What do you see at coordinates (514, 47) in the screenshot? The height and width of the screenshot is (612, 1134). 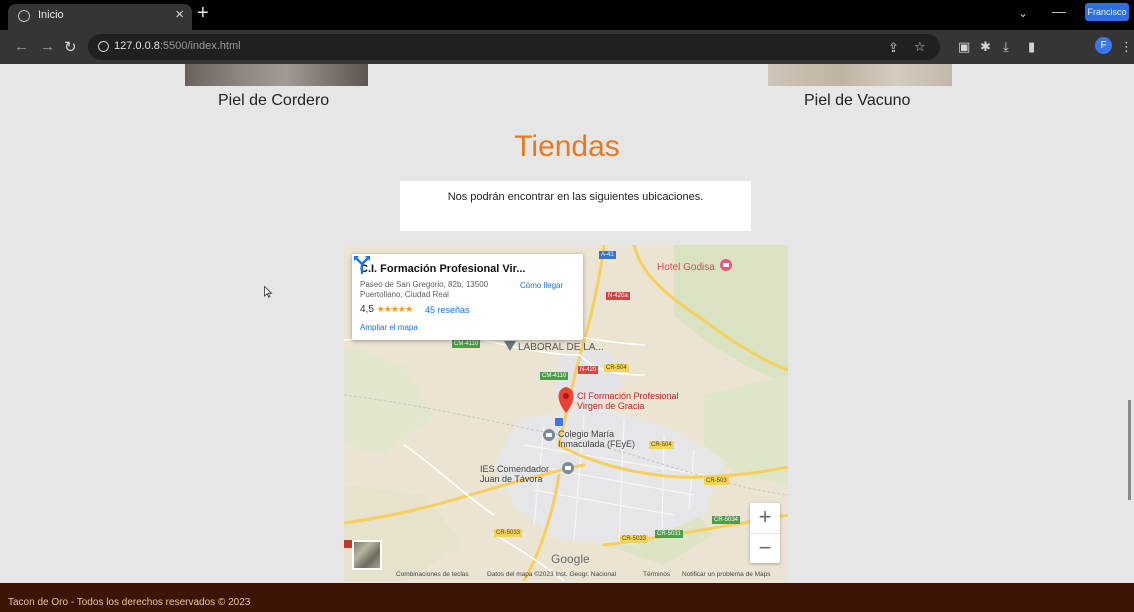 I see `address-bar: 127.0.0.8:5500/index.html ⇪ ☆` at bounding box center [514, 47].